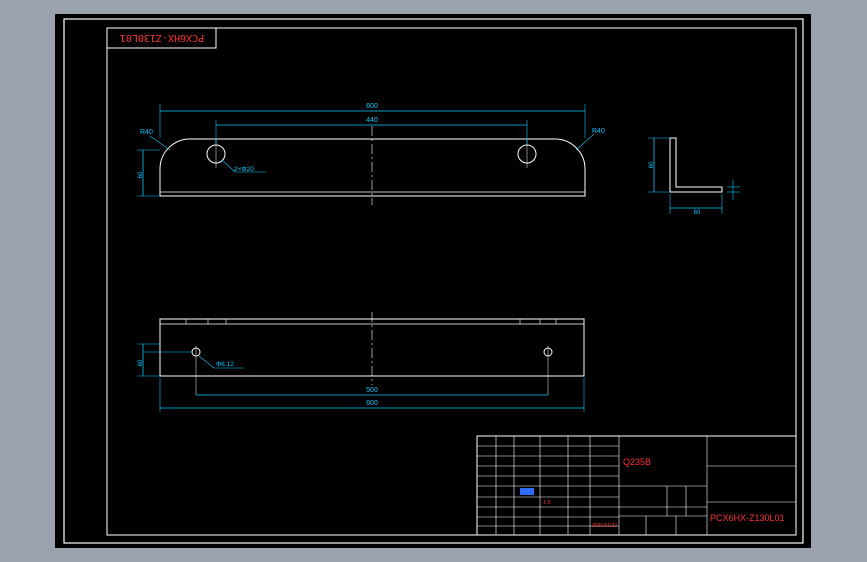 The height and width of the screenshot is (562, 867). I want to click on hole-note: 2×Φ20, so click(244, 169).